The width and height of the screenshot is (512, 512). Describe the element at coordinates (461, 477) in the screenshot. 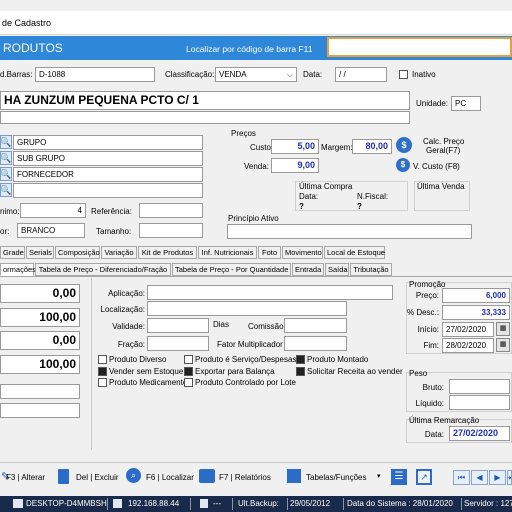

I see `first-record-button: ⏮` at that location.